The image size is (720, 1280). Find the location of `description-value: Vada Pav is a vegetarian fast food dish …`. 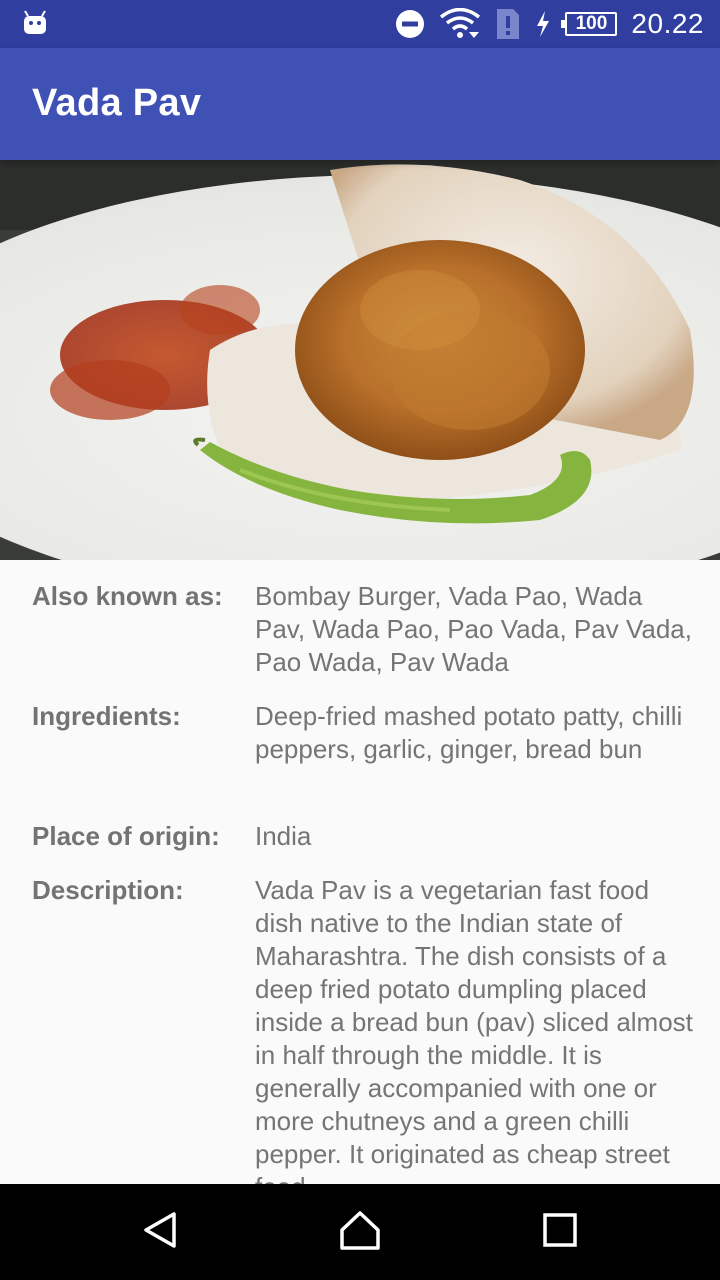

description-value: Vada Pav is a vegetarian fast food dish … is located at coordinates (474, 1029).